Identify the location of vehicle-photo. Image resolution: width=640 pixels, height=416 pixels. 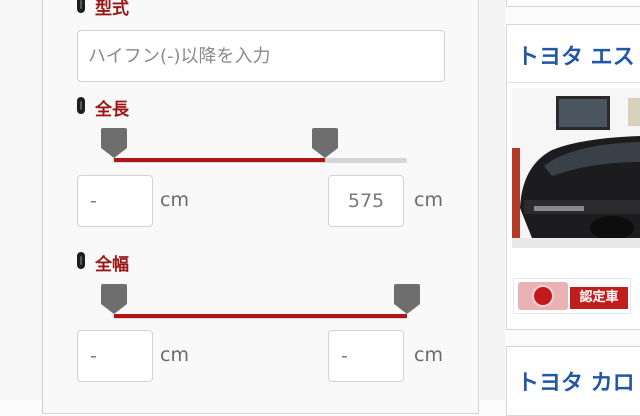
(576, 168).